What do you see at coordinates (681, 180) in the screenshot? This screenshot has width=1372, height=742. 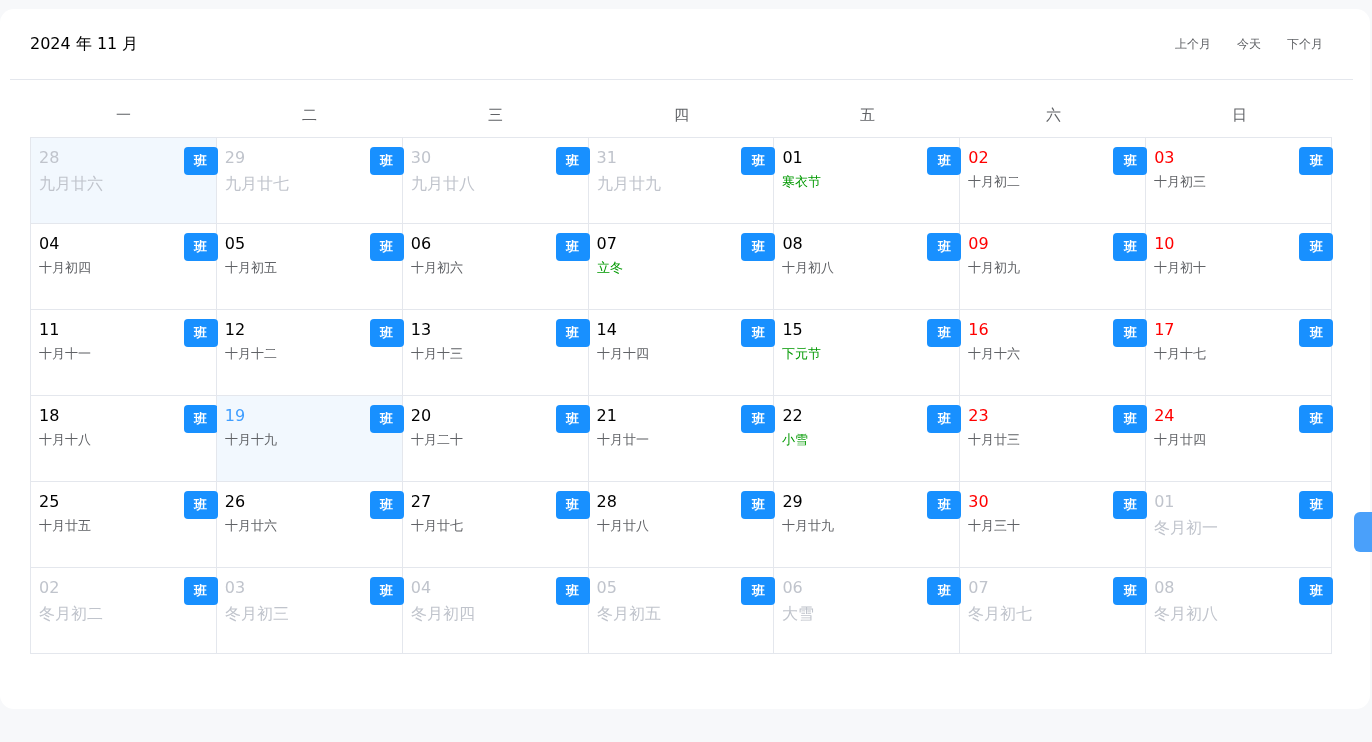 I see `day-cell: 31 九月廿九 班` at bounding box center [681, 180].